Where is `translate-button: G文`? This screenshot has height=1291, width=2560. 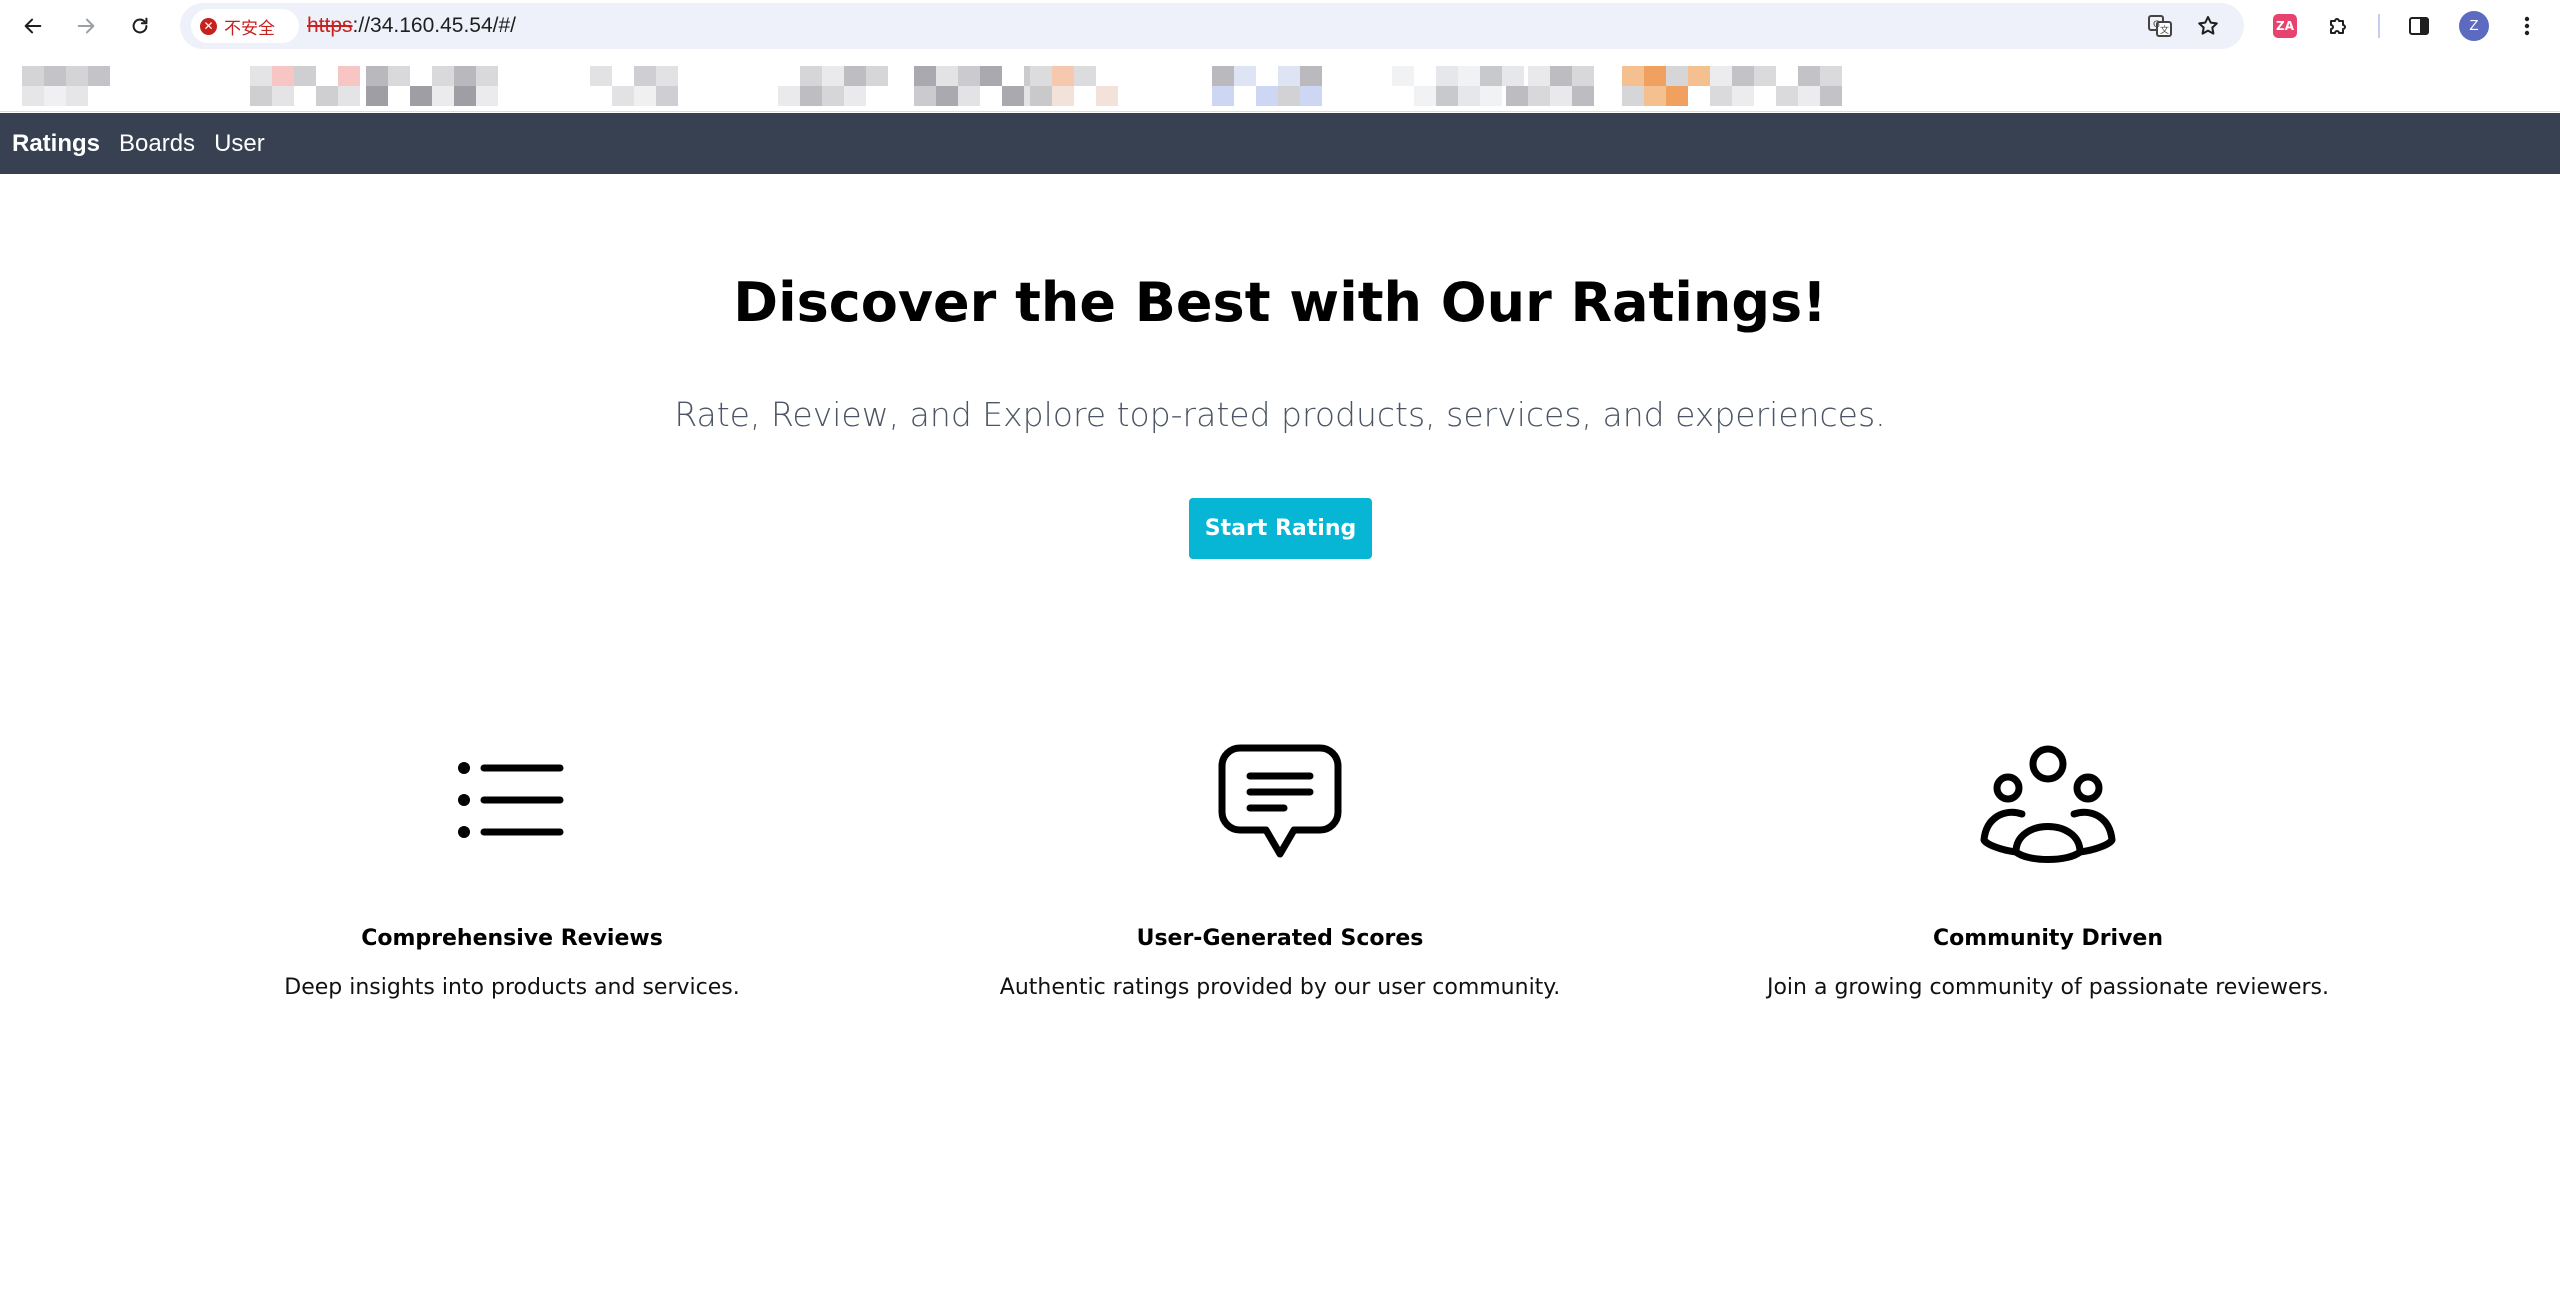 translate-button: G文 is located at coordinates (2160, 26).